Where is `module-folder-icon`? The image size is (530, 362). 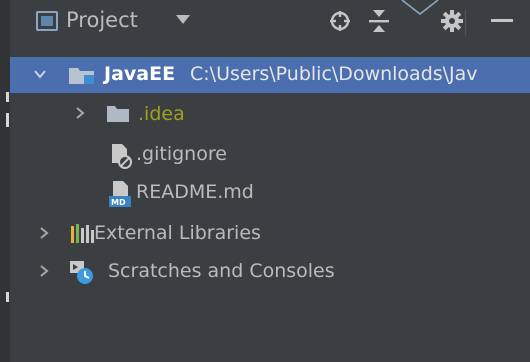 module-folder-icon is located at coordinates (82, 77).